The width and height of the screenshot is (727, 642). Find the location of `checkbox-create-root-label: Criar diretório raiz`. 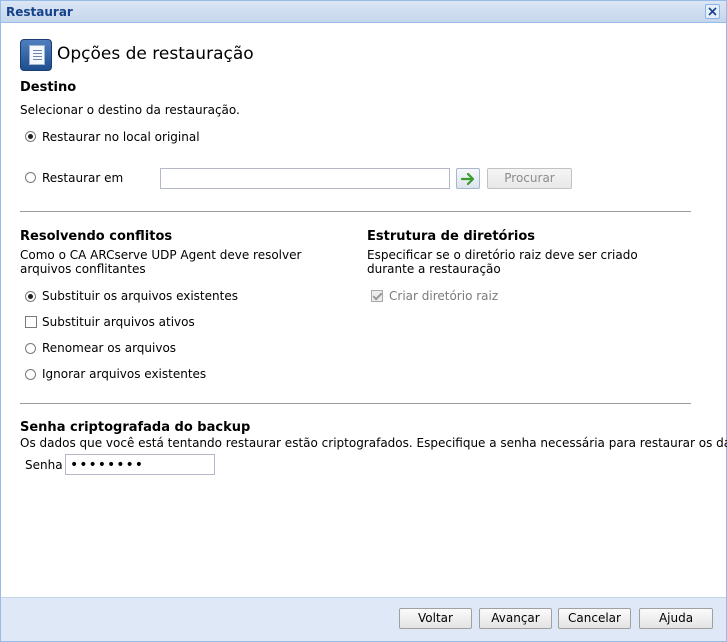

checkbox-create-root-label: Criar diretório raiz is located at coordinates (443, 296).